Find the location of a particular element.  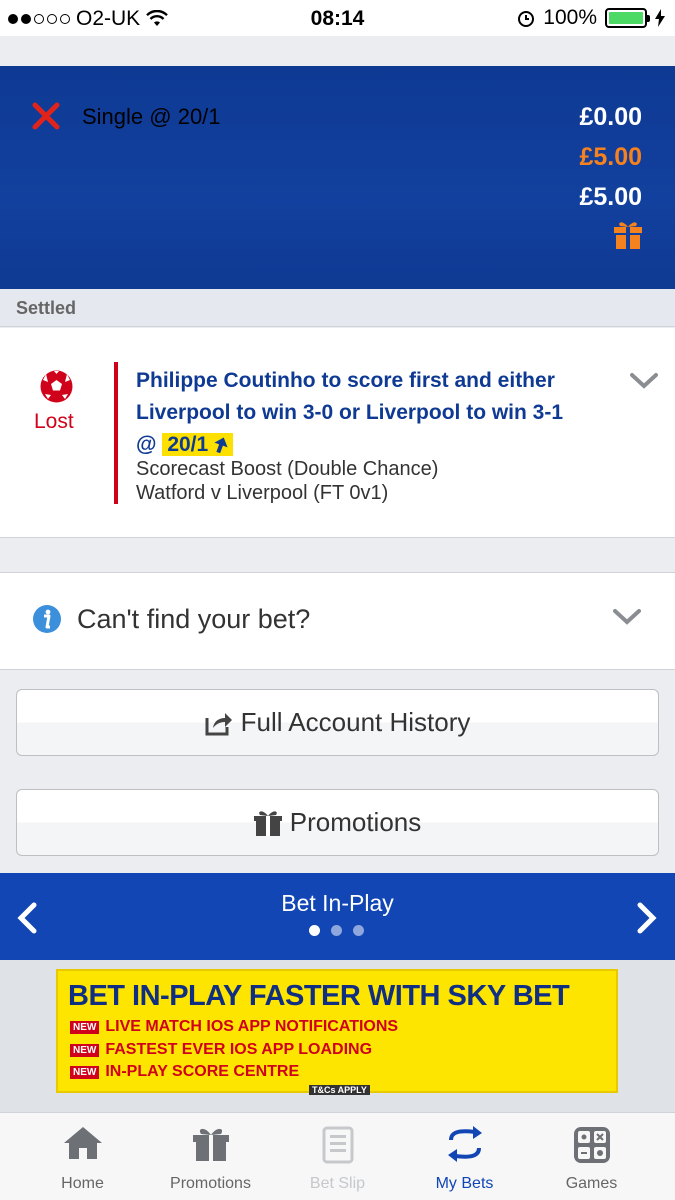

tab-home: Home is located at coordinates (82, 1156).